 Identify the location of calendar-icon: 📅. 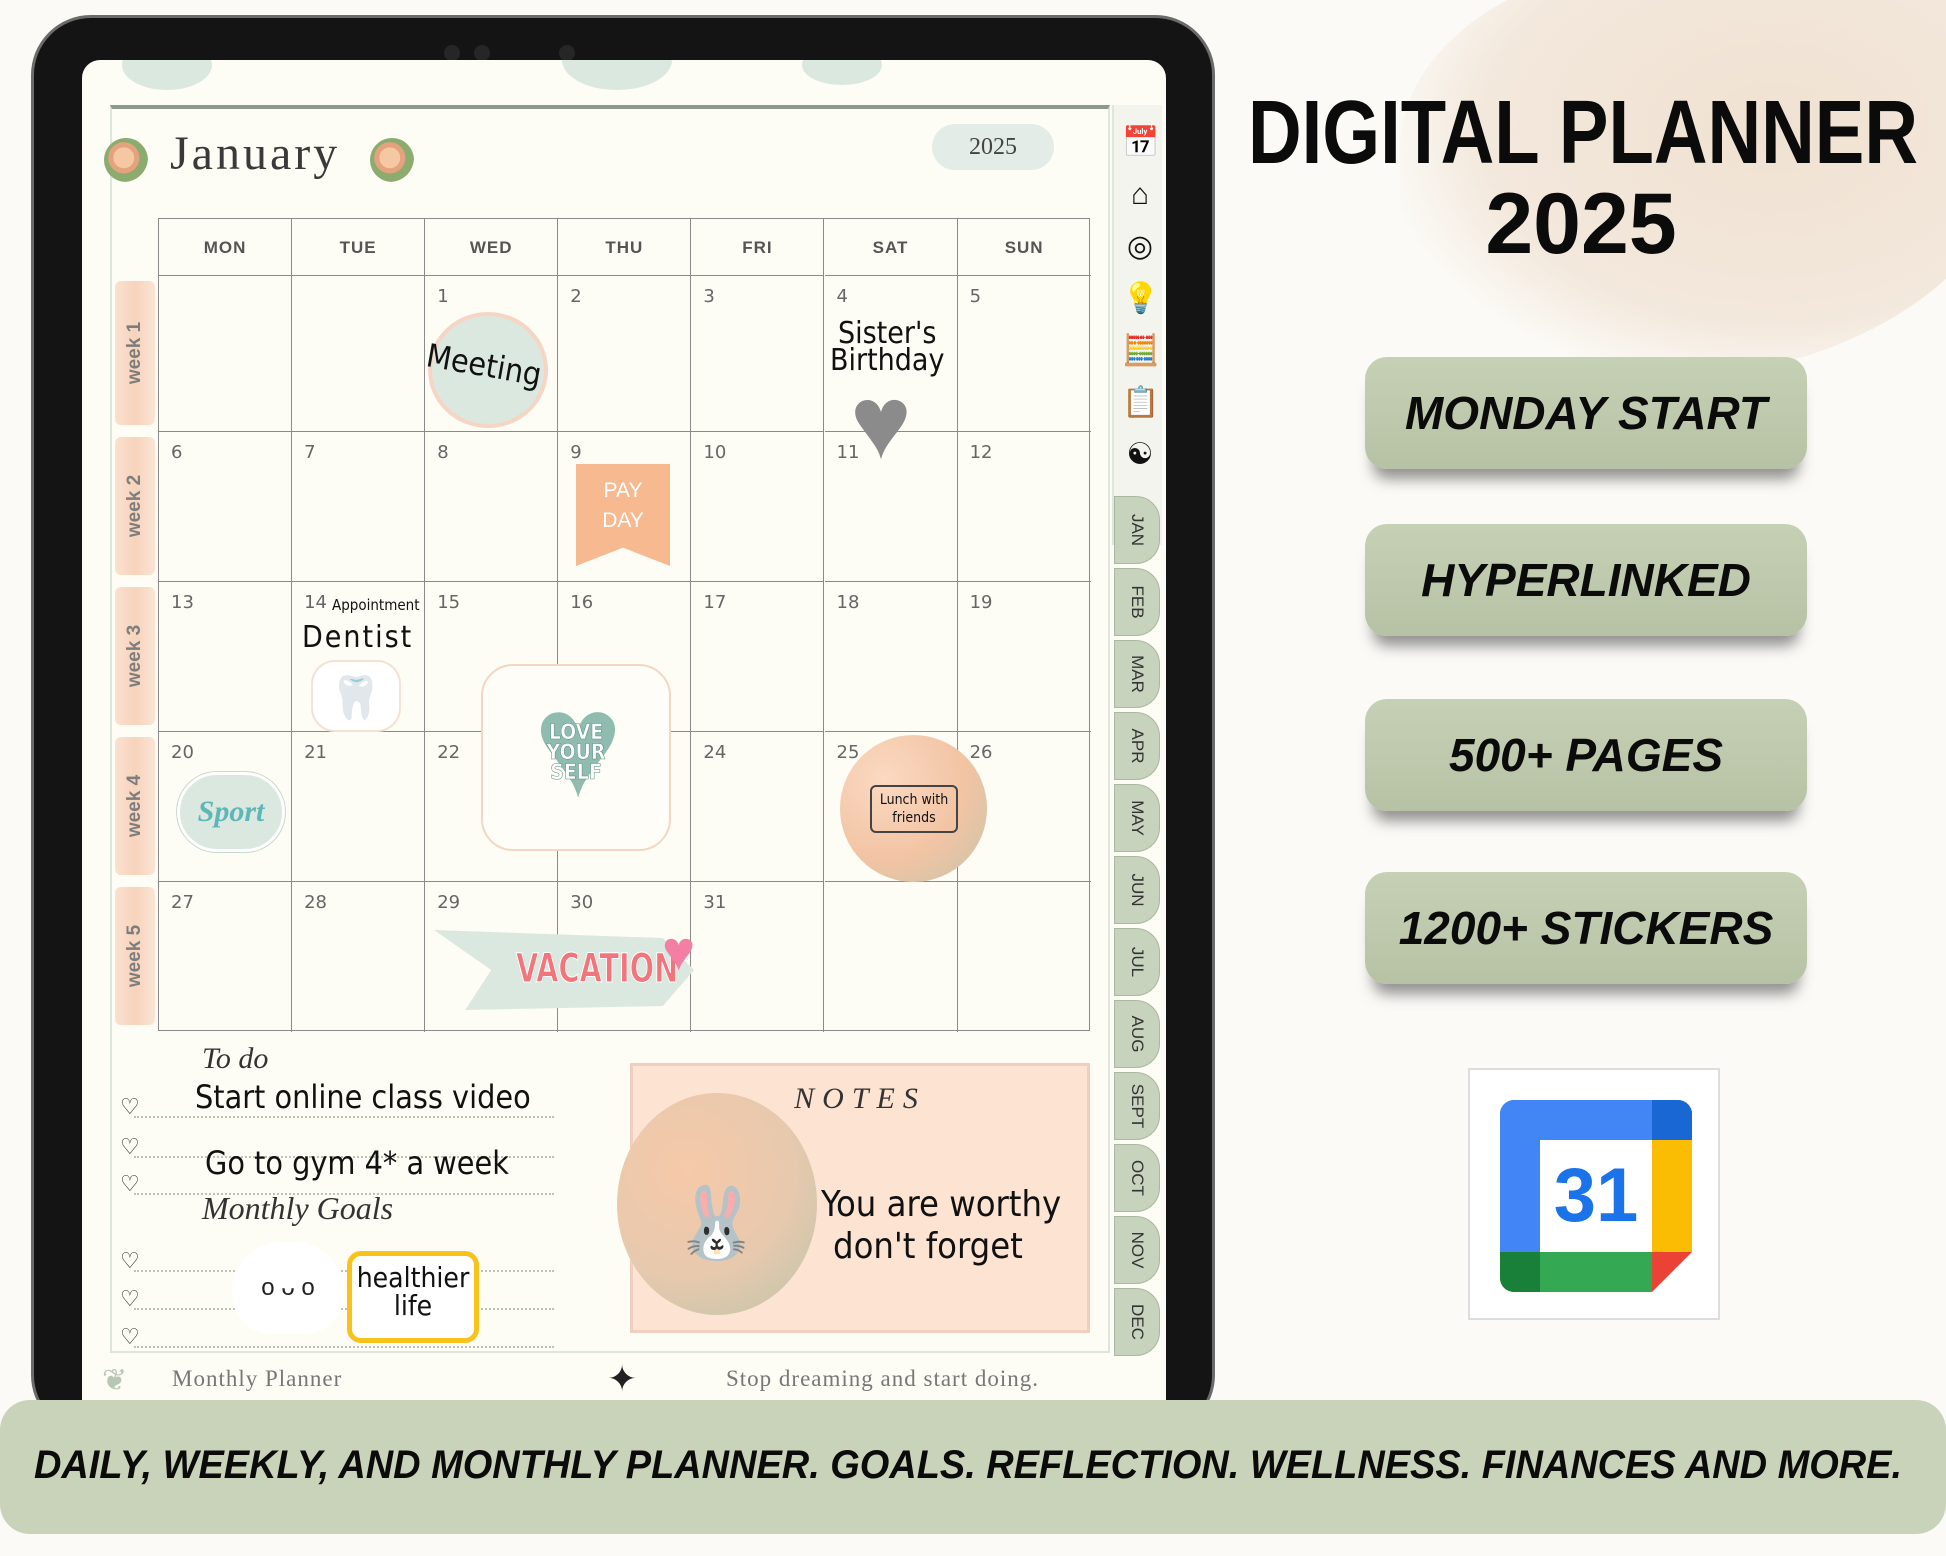
(1140, 143).